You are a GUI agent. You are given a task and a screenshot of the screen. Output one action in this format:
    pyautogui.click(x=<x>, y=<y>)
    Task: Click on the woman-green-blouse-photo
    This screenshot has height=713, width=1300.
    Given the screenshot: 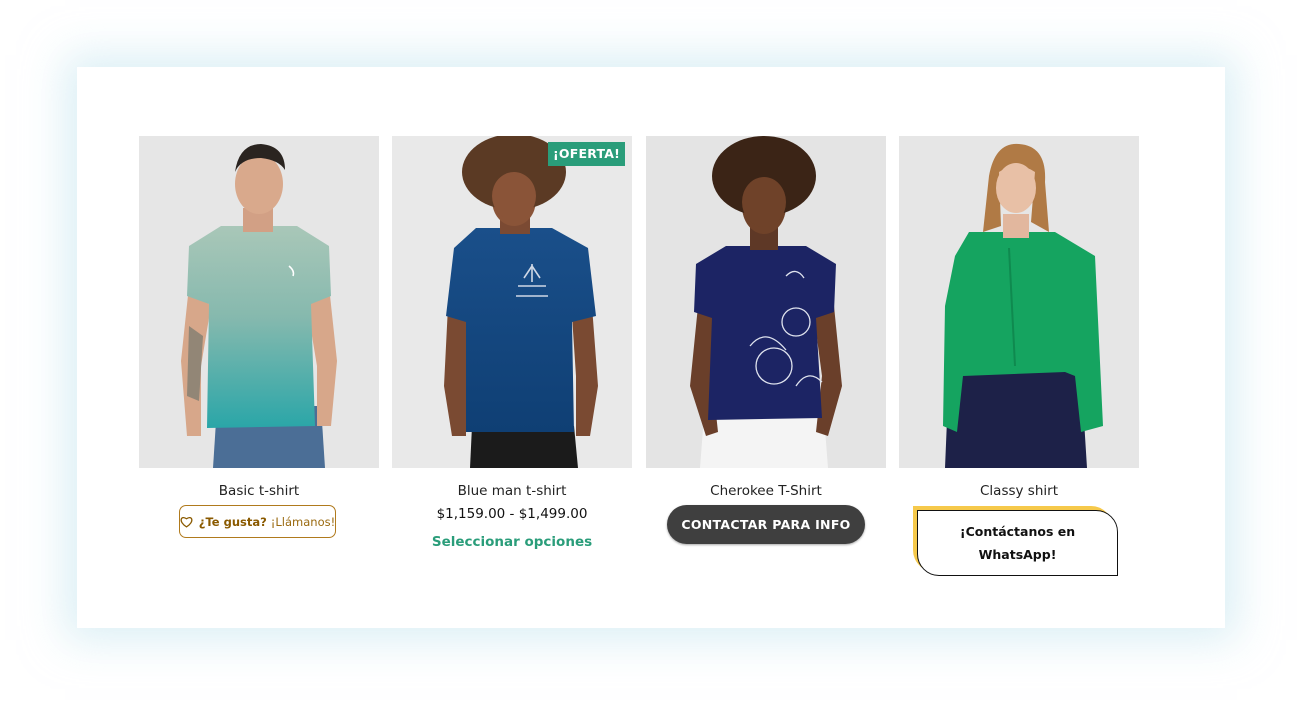 What is the action you would take?
    pyautogui.click(x=1019, y=302)
    